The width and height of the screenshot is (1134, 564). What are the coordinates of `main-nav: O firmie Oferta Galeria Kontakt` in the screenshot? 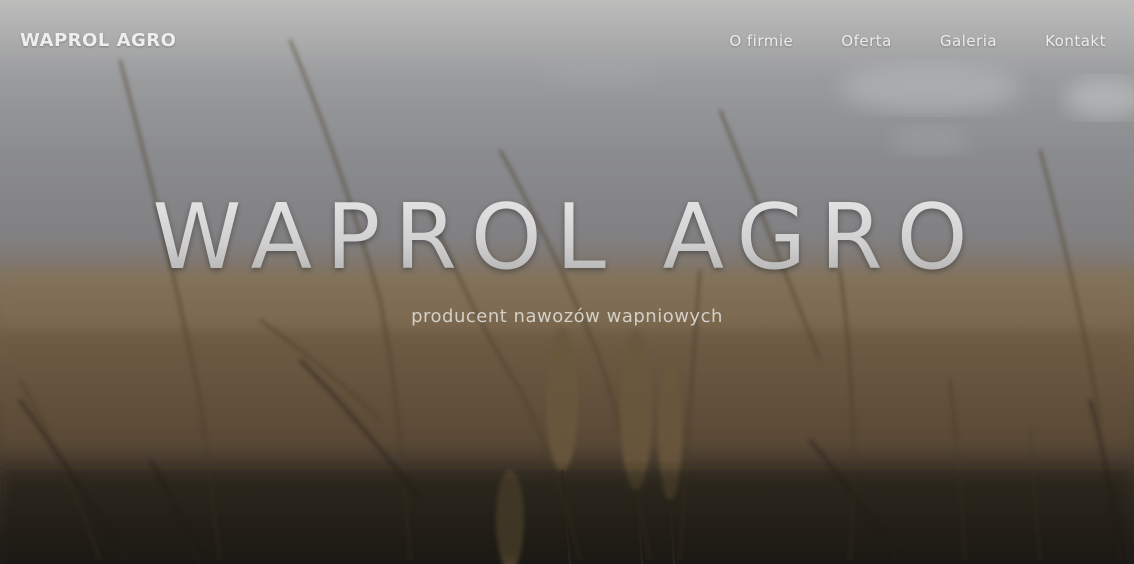 It's located at (917, 41).